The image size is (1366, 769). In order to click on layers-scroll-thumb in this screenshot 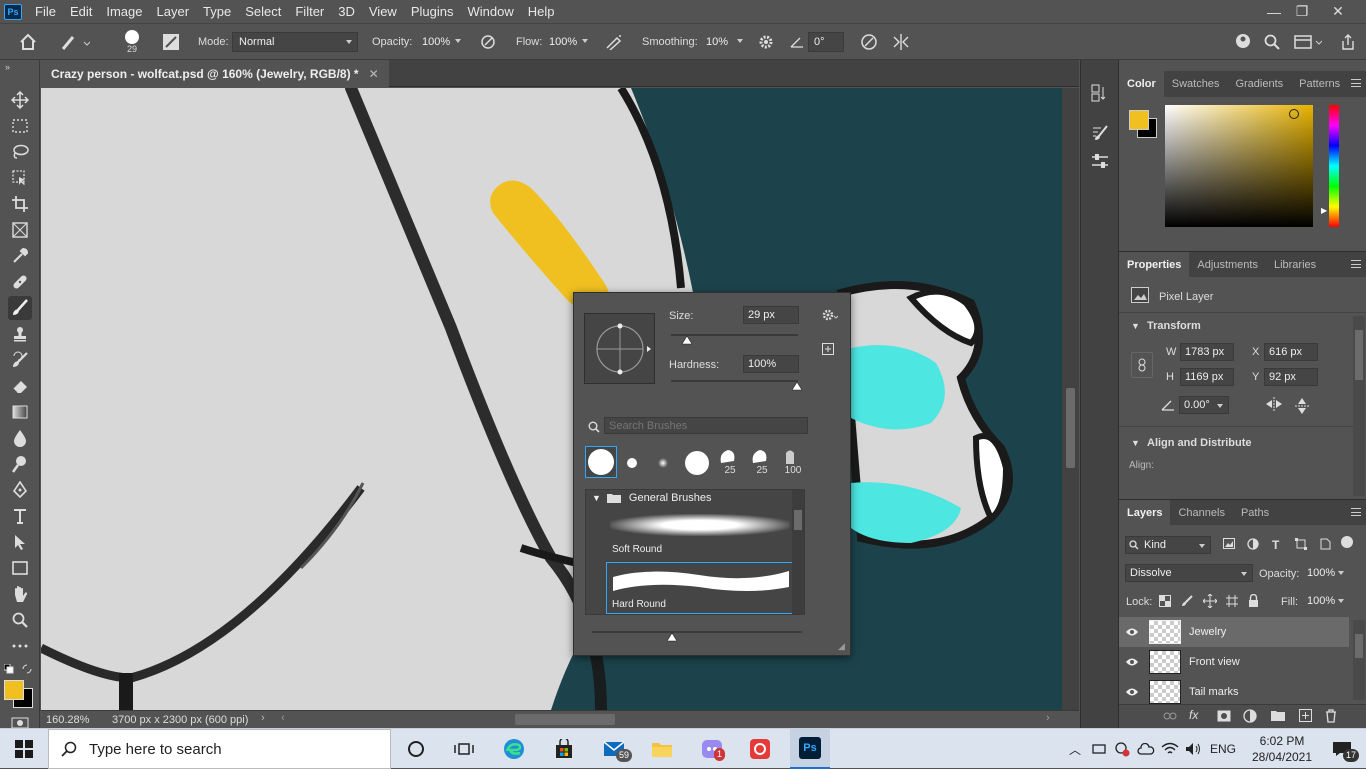, I will do `click(1359, 646)`.